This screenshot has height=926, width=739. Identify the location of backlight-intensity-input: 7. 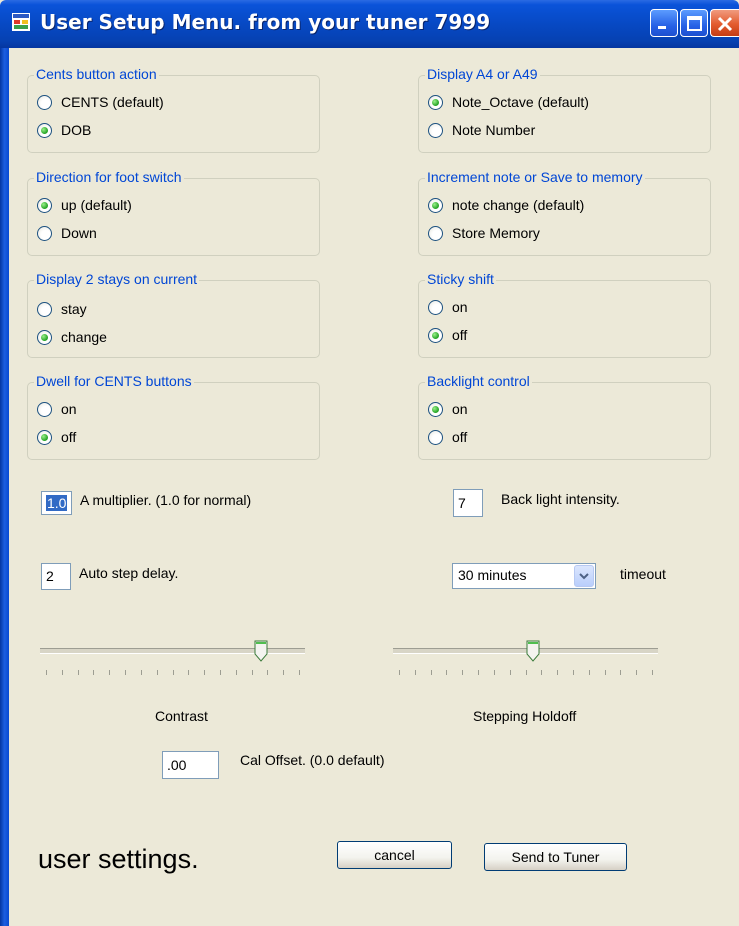
(468, 503).